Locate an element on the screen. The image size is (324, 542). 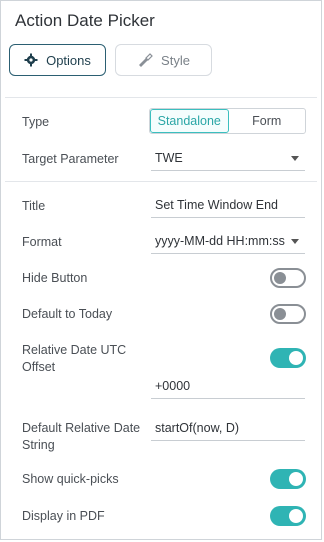
show-quick-picks-toggle is located at coordinates (288, 479).